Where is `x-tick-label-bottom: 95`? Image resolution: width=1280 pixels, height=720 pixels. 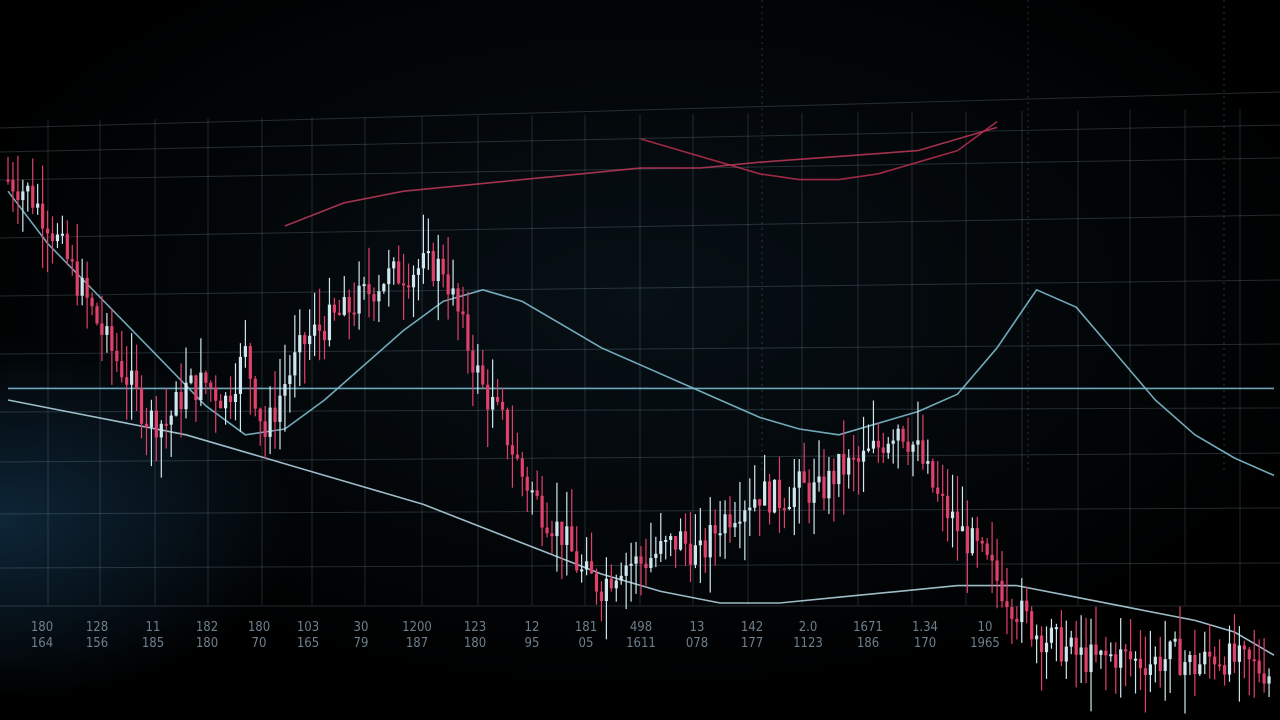
x-tick-label-bottom: 95 is located at coordinates (532, 643).